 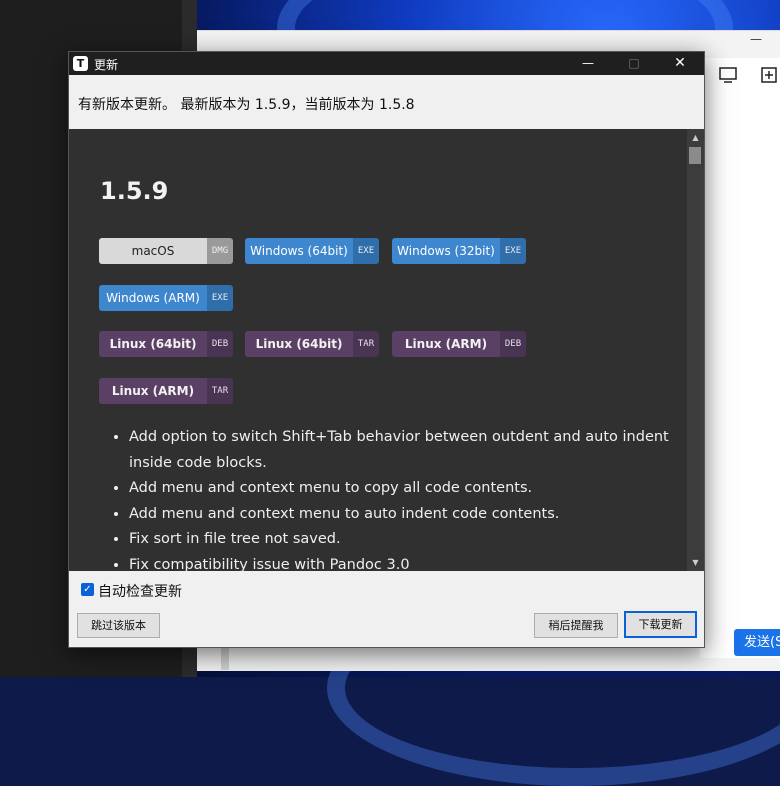 I want to click on add-icon, so click(x=769, y=75).